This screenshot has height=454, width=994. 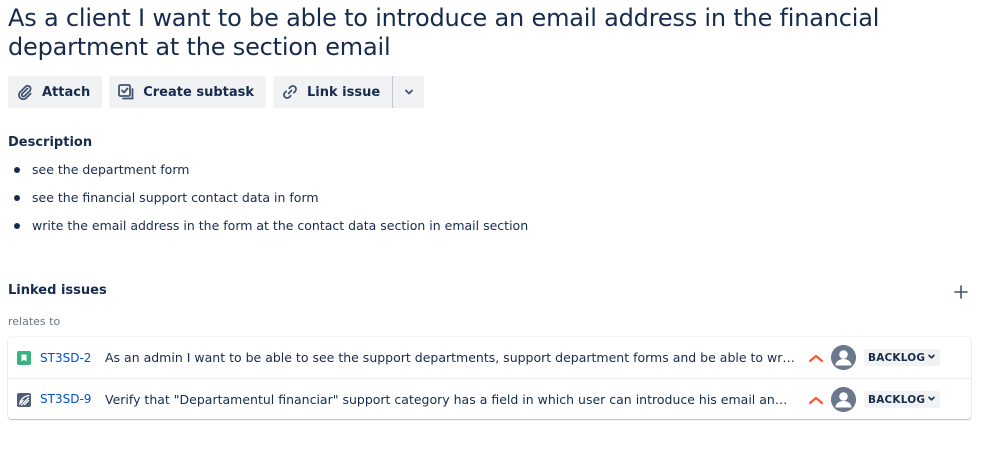 I want to click on issue-toolbar: Attach Create subtask Link issue, so click(x=216, y=92).